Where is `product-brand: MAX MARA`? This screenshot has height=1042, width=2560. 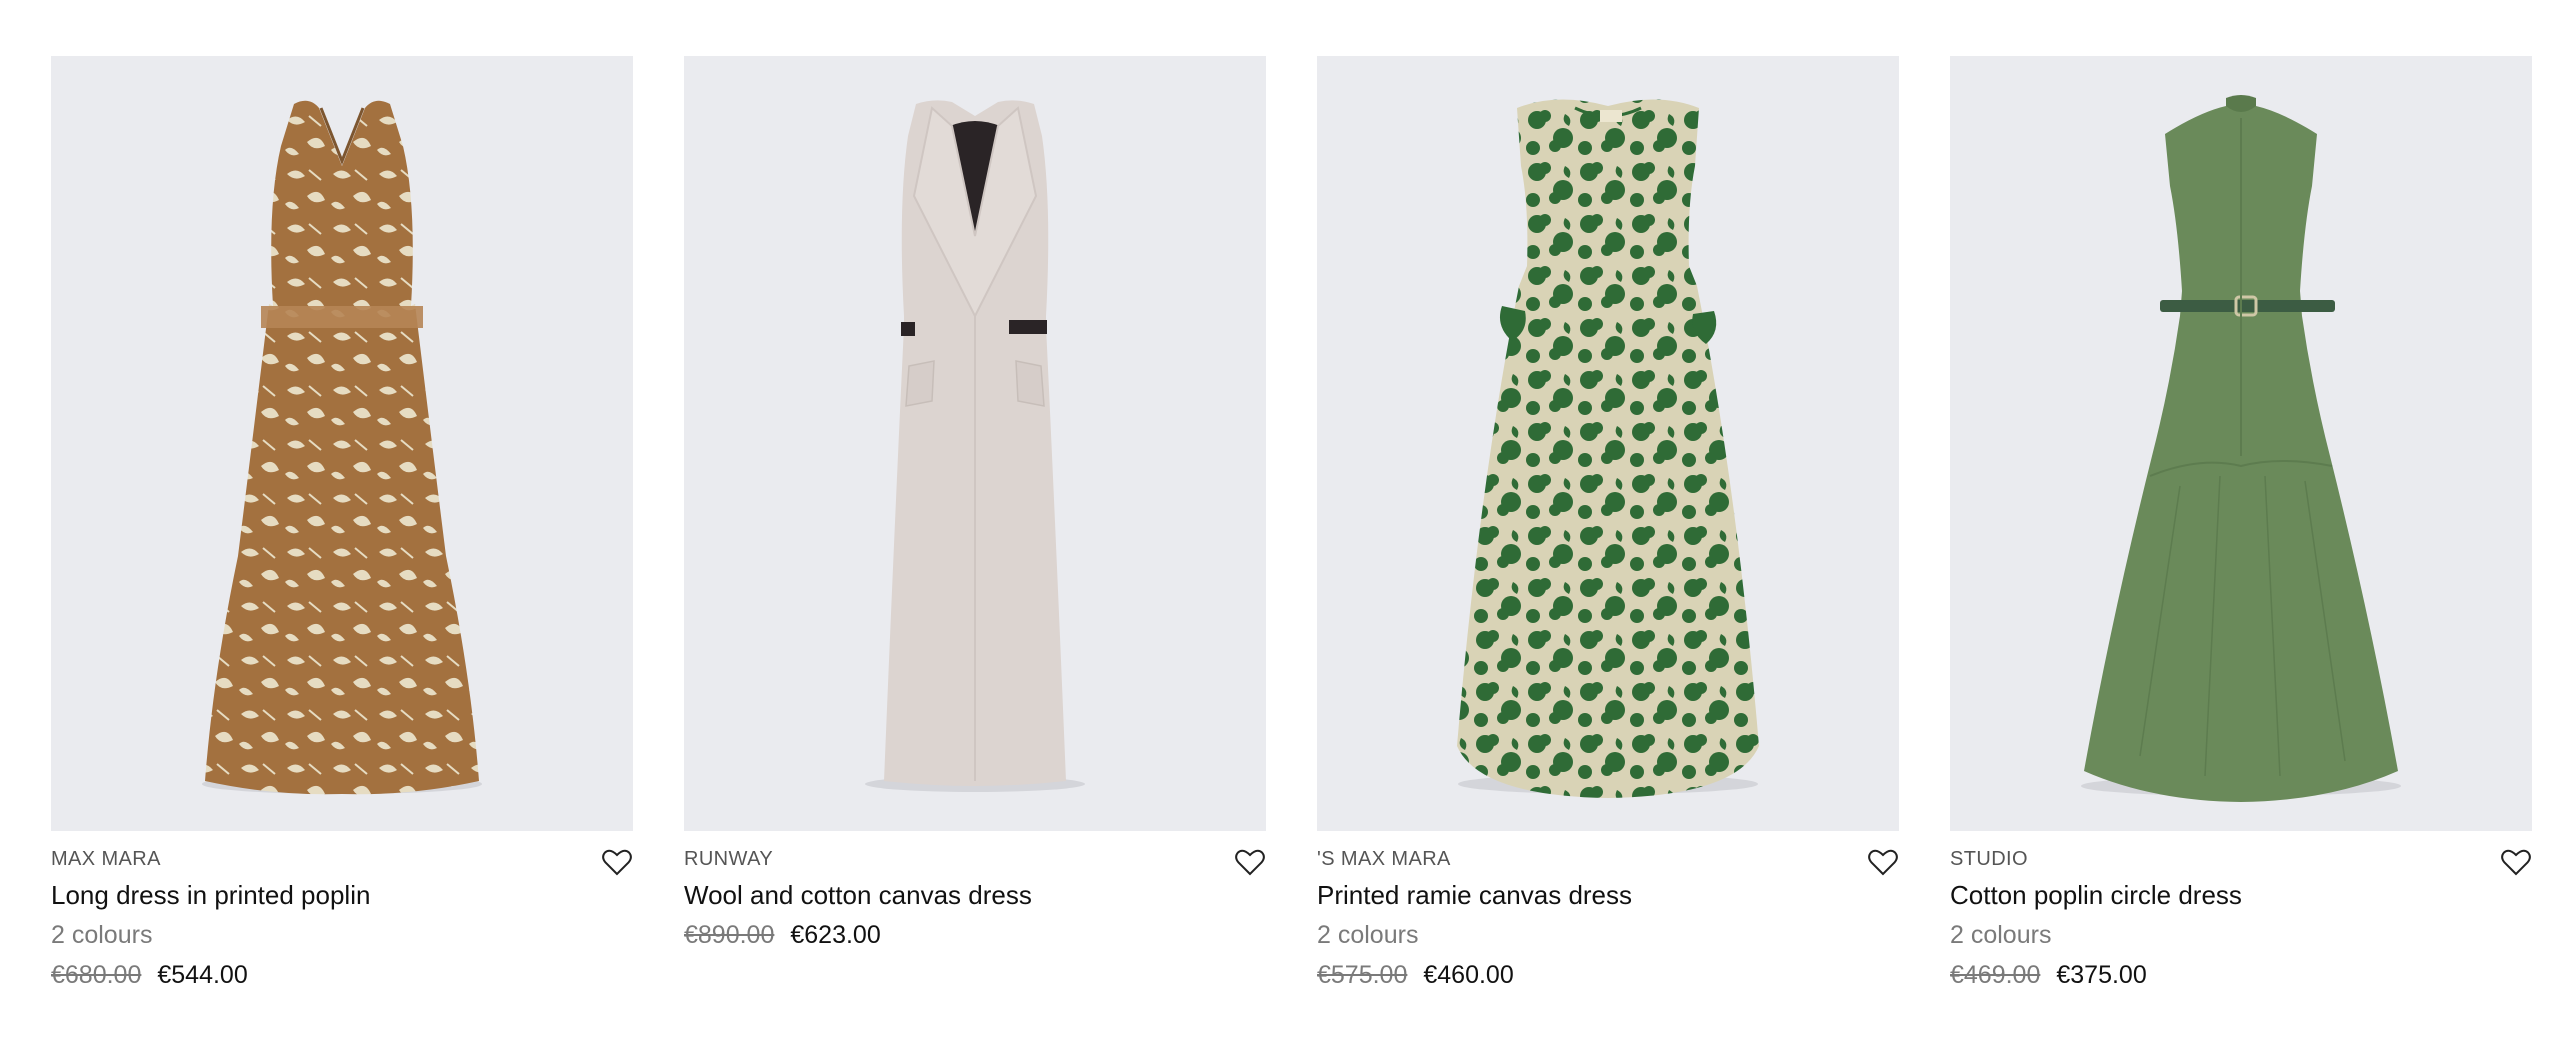
product-brand: MAX MARA is located at coordinates (106, 859).